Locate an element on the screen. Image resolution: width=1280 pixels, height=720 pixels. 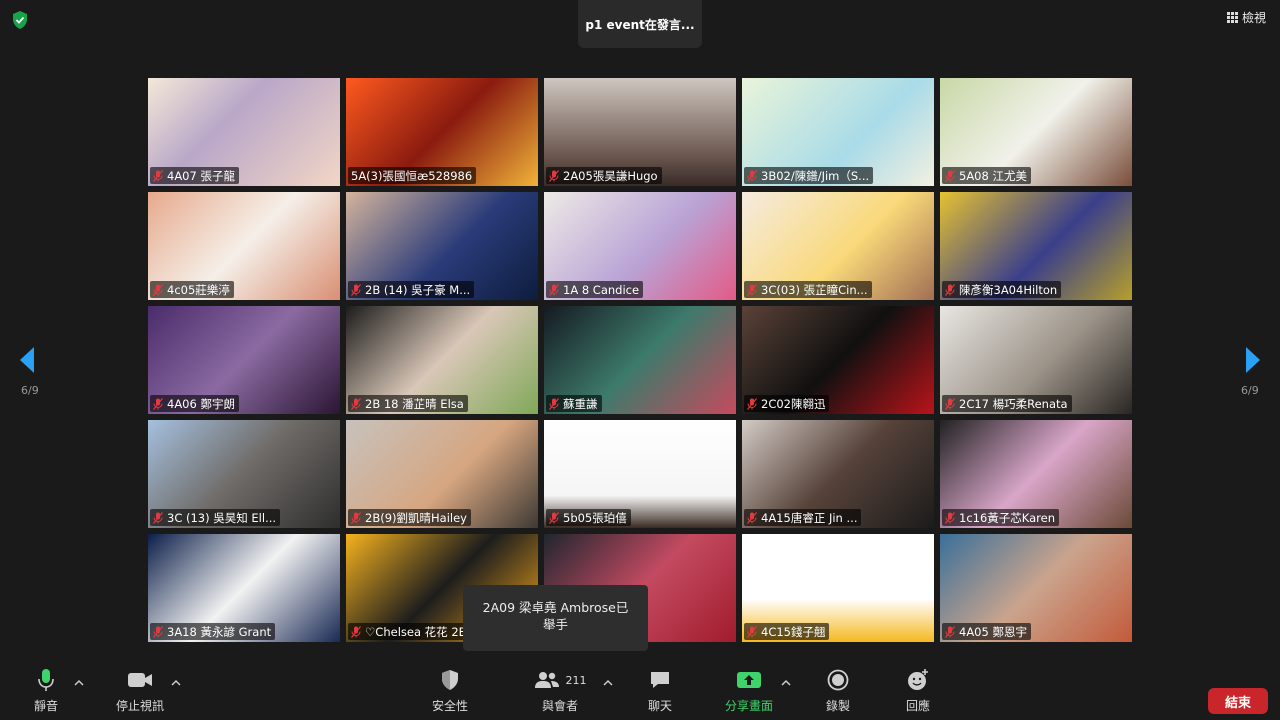
participant-tile: 5b05張珀僖 is located at coordinates (640, 474).